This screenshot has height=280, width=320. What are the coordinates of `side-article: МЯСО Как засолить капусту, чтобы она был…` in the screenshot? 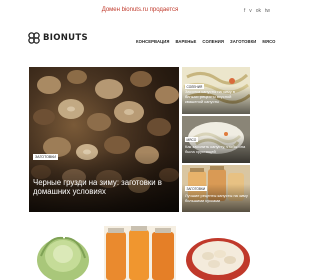 It's located at (216, 139).